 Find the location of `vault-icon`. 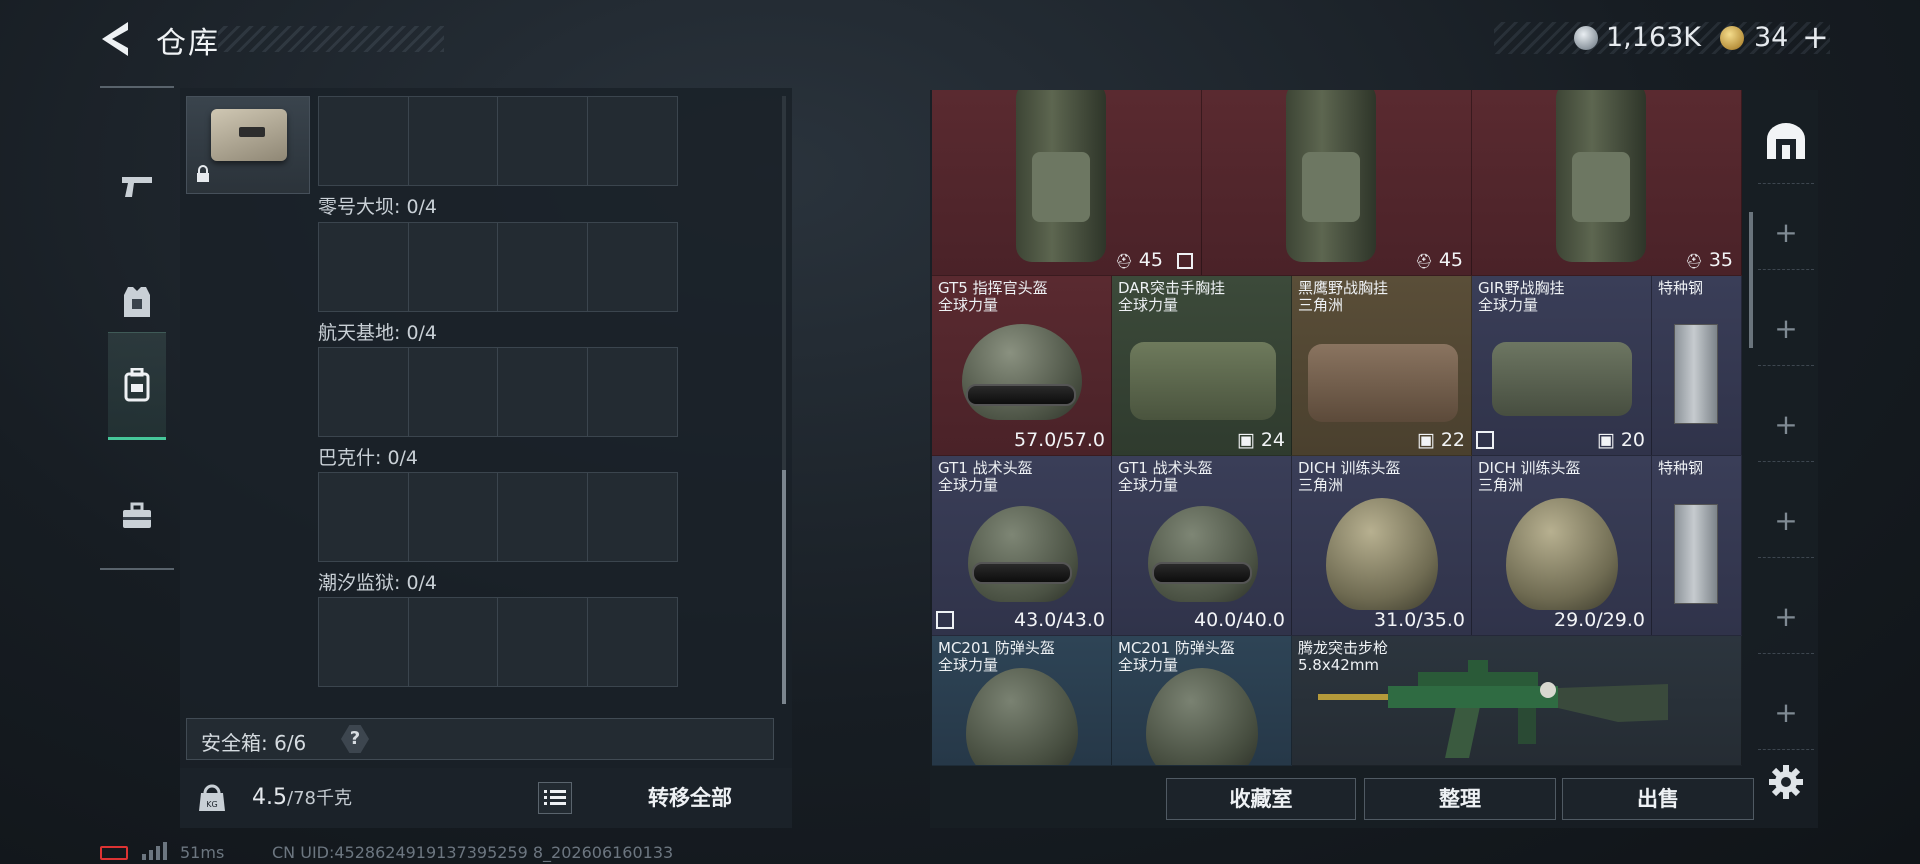

vault-icon is located at coordinates (1786, 140).